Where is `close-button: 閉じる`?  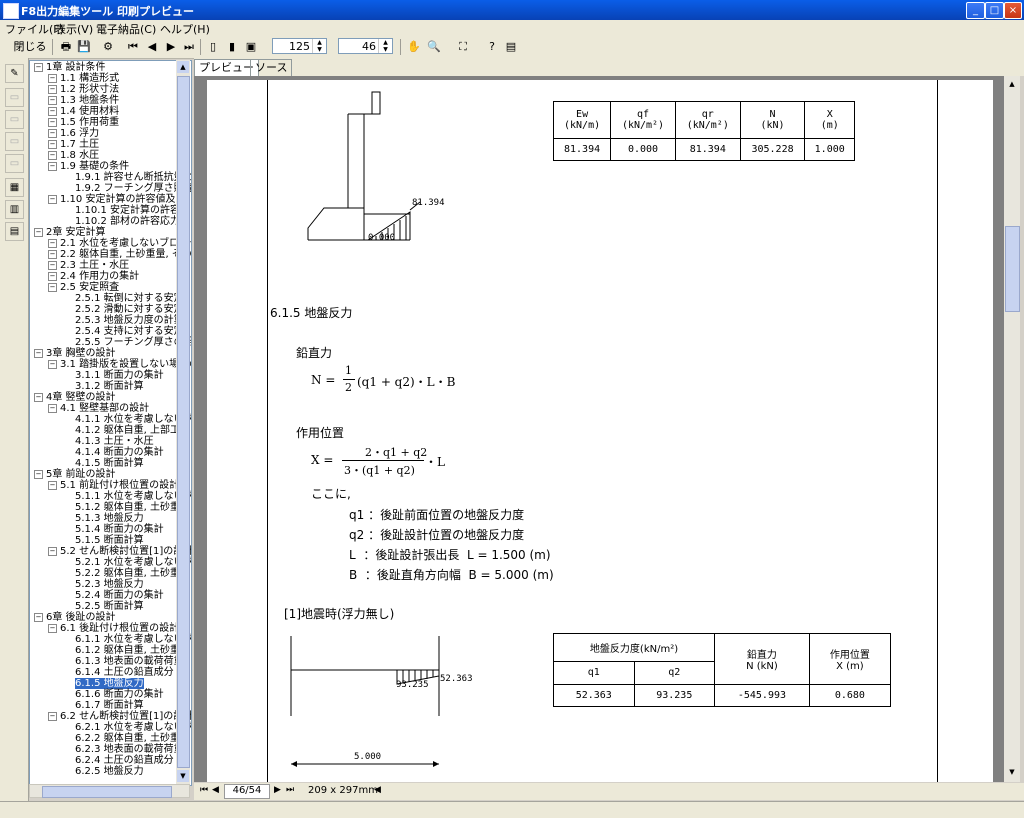 close-button: 閉じる is located at coordinates (30, 47).